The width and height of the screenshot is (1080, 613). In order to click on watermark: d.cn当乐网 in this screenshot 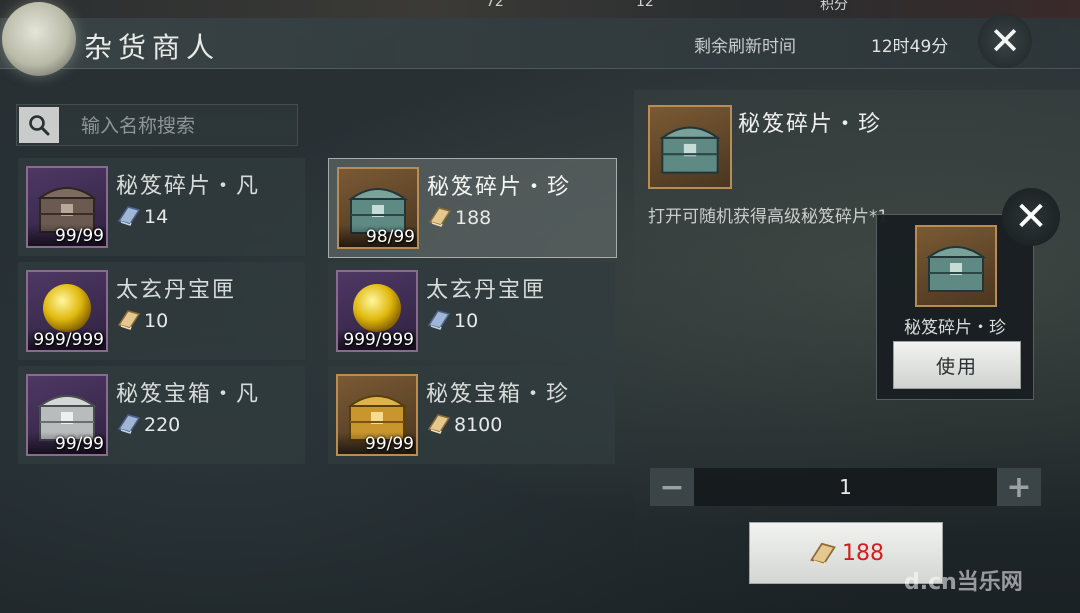, I will do `click(963, 582)`.